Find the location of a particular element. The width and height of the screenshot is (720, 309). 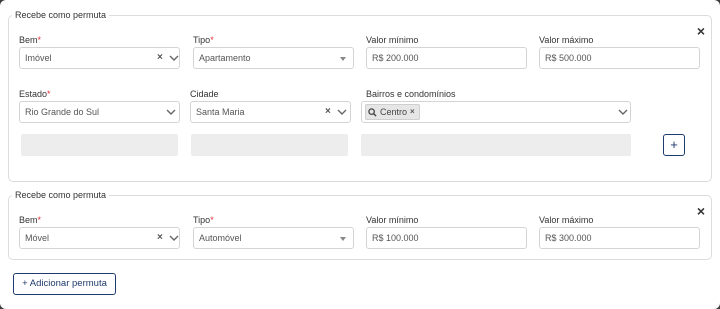

bem-select: Móvel × is located at coordinates (99, 238).